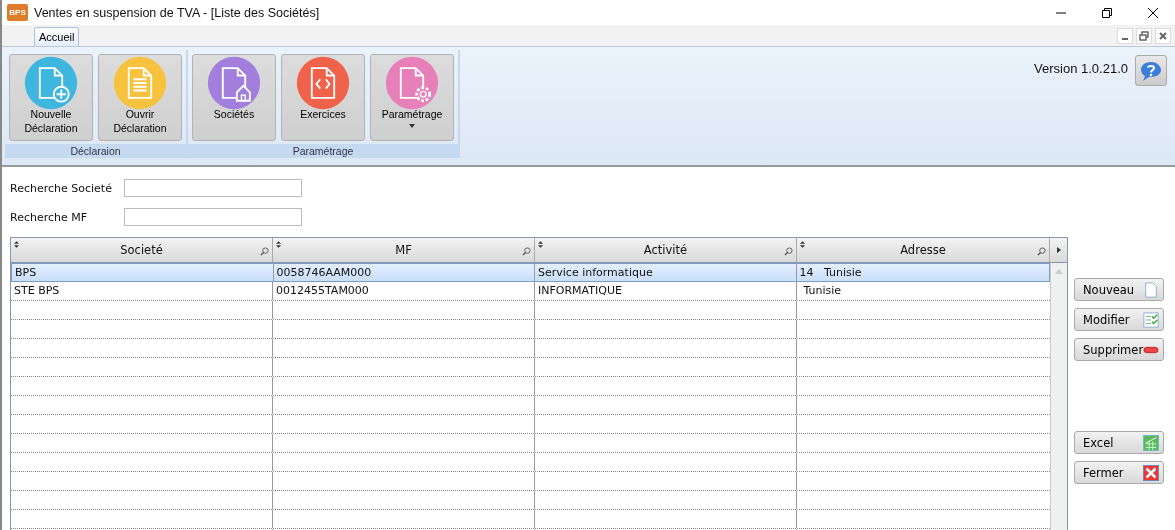  I want to click on table-row: STE BPS 0012455TAM000 INFORMATIQUE Tunisie, so click(530, 291).